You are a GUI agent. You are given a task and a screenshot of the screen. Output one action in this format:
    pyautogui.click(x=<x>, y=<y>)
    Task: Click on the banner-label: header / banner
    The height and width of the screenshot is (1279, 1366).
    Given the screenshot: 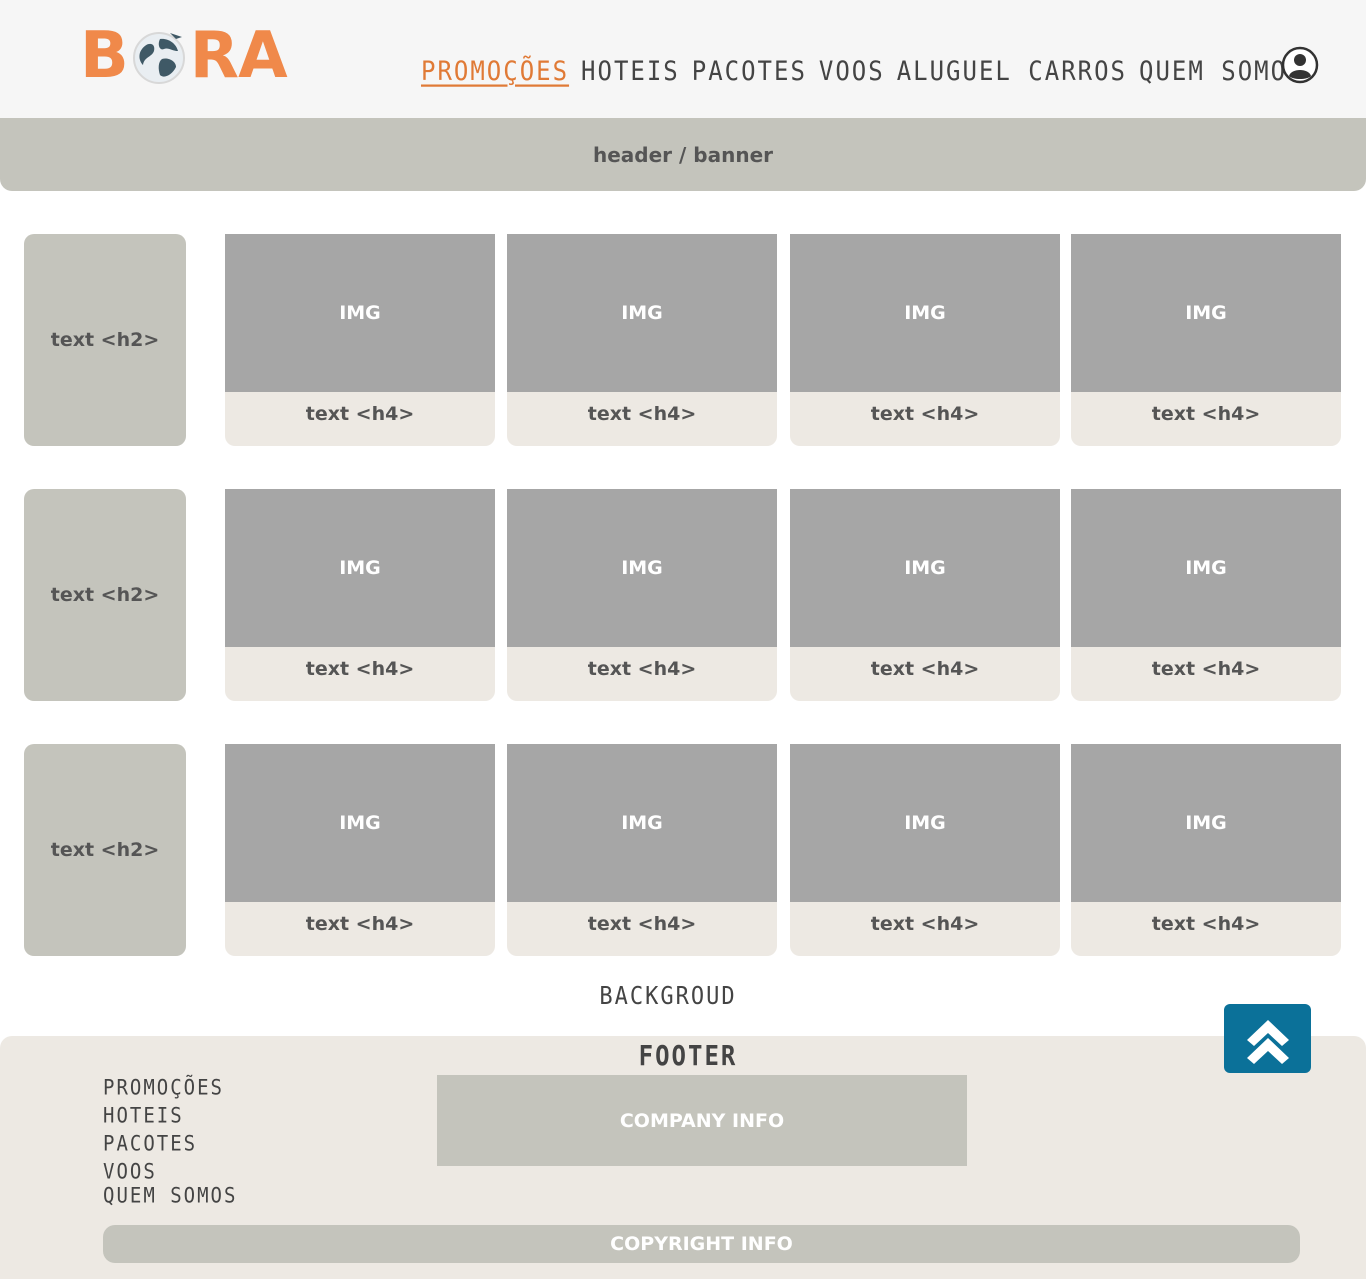 What is the action you would take?
    pyautogui.click(x=683, y=154)
    